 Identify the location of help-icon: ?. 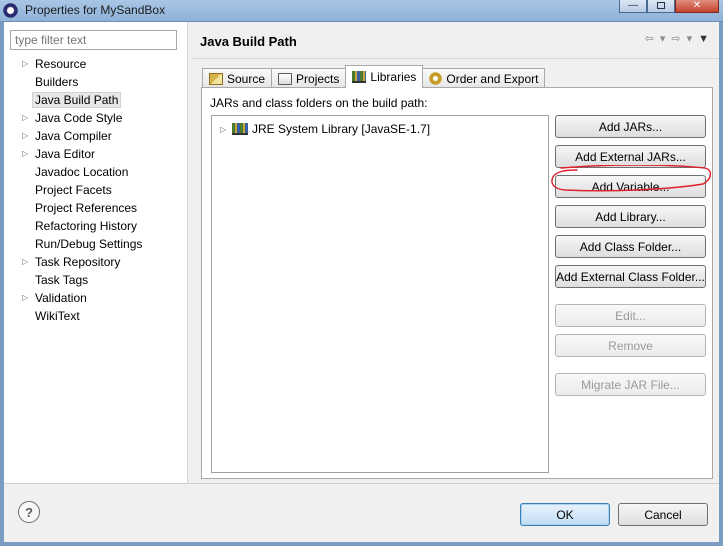
(29, 512).